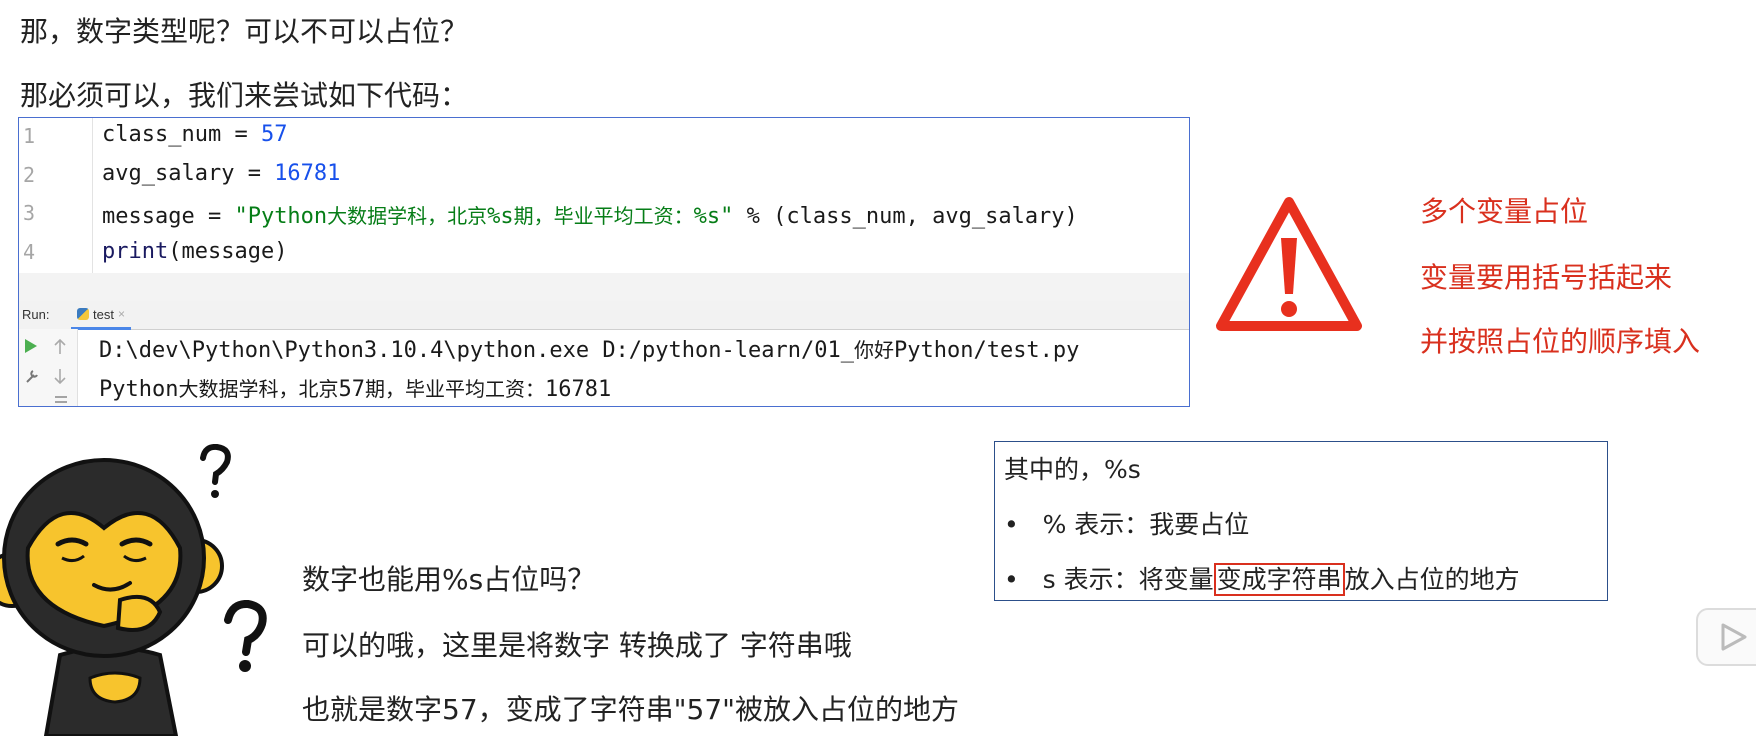 Image resolution: width=1756 pixels, height=736 pixels. I want to click on code-line-2: avg_salary = 16781, so click(221, 173).